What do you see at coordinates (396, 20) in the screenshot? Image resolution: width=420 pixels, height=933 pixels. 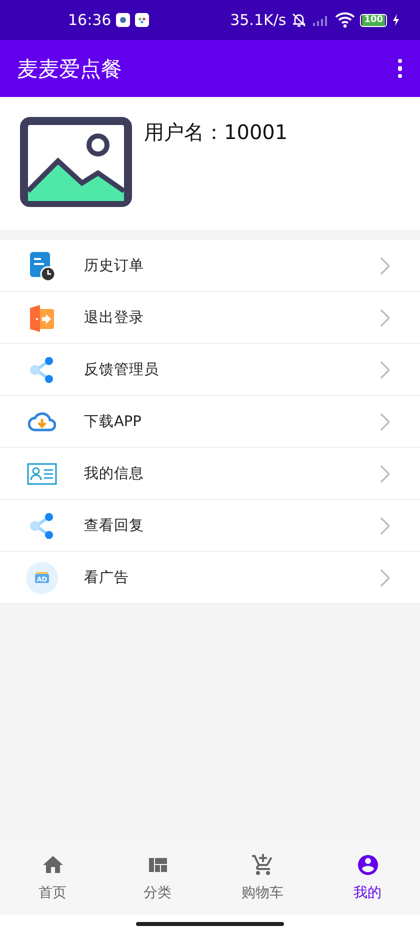 I see `charging-icon` at bounding box center [396, 20].